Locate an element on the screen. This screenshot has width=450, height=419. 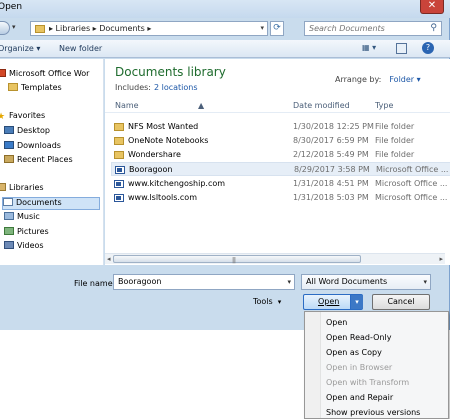
nav-item-music: Music is located at coordinates (22, 218).